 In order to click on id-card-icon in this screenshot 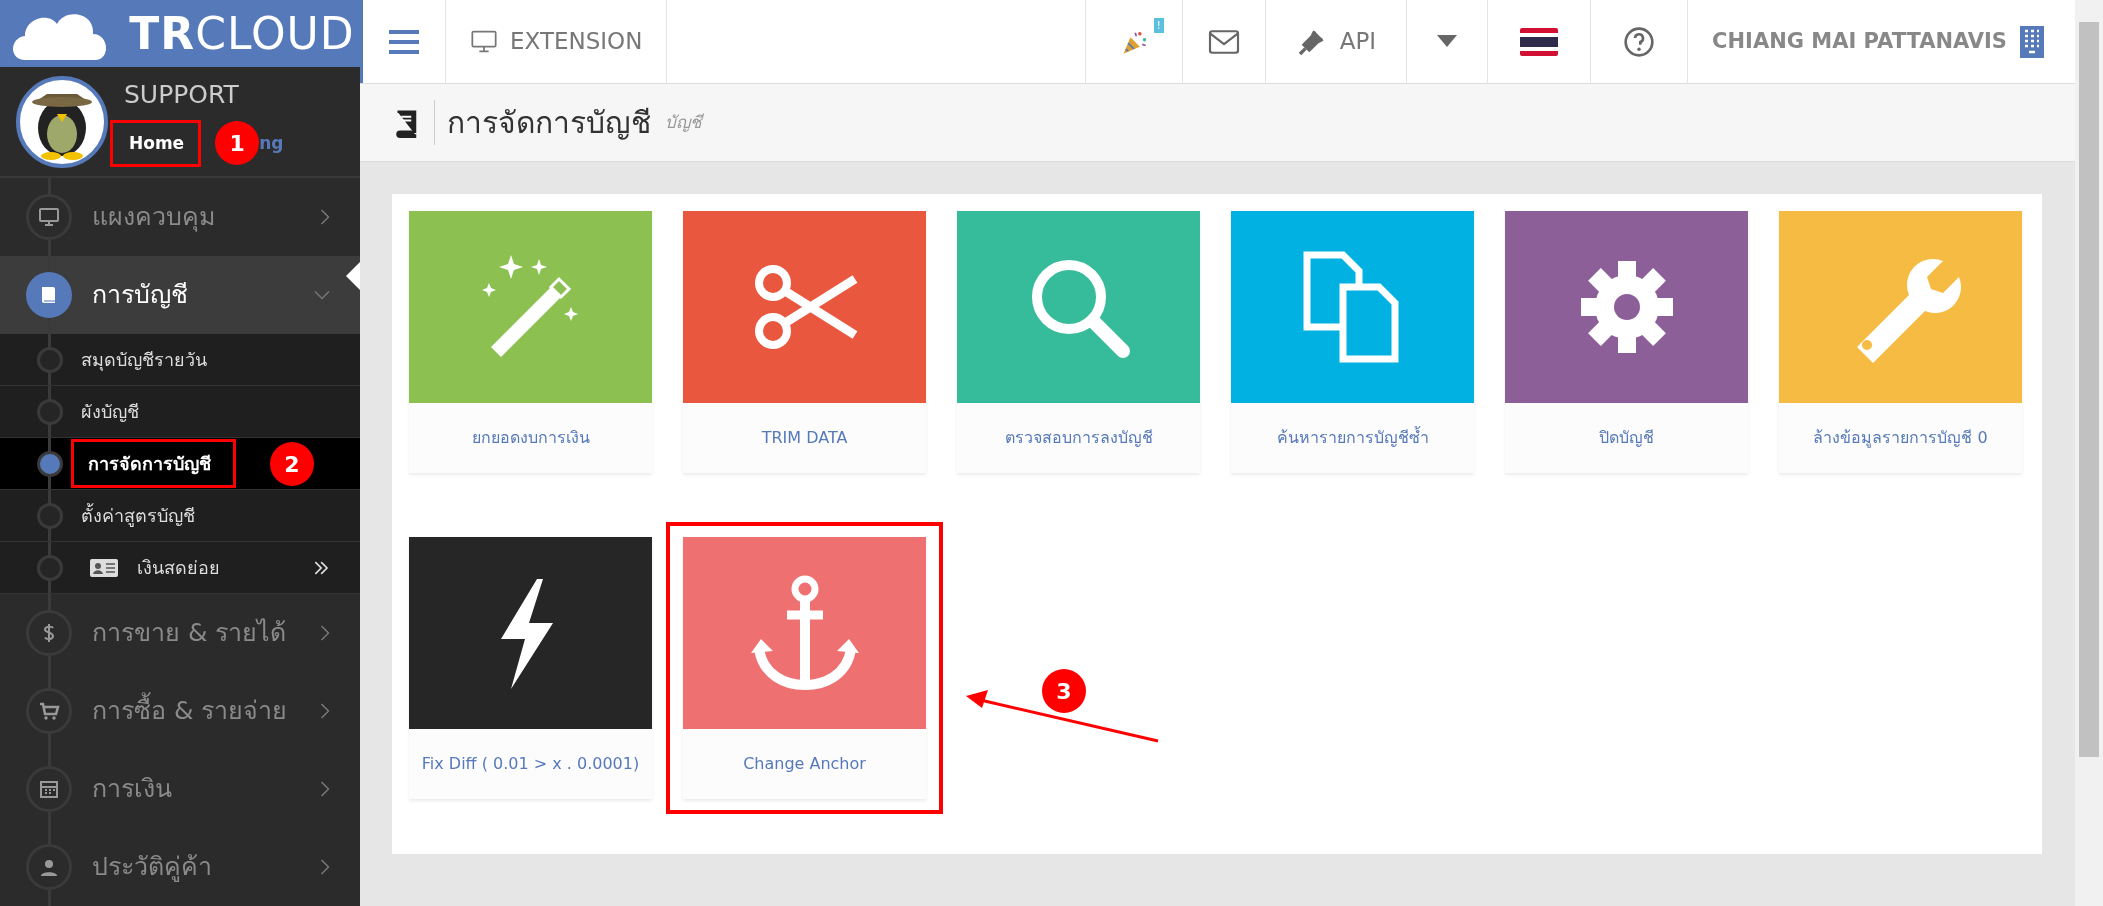, I will do `click(104, 567)`.